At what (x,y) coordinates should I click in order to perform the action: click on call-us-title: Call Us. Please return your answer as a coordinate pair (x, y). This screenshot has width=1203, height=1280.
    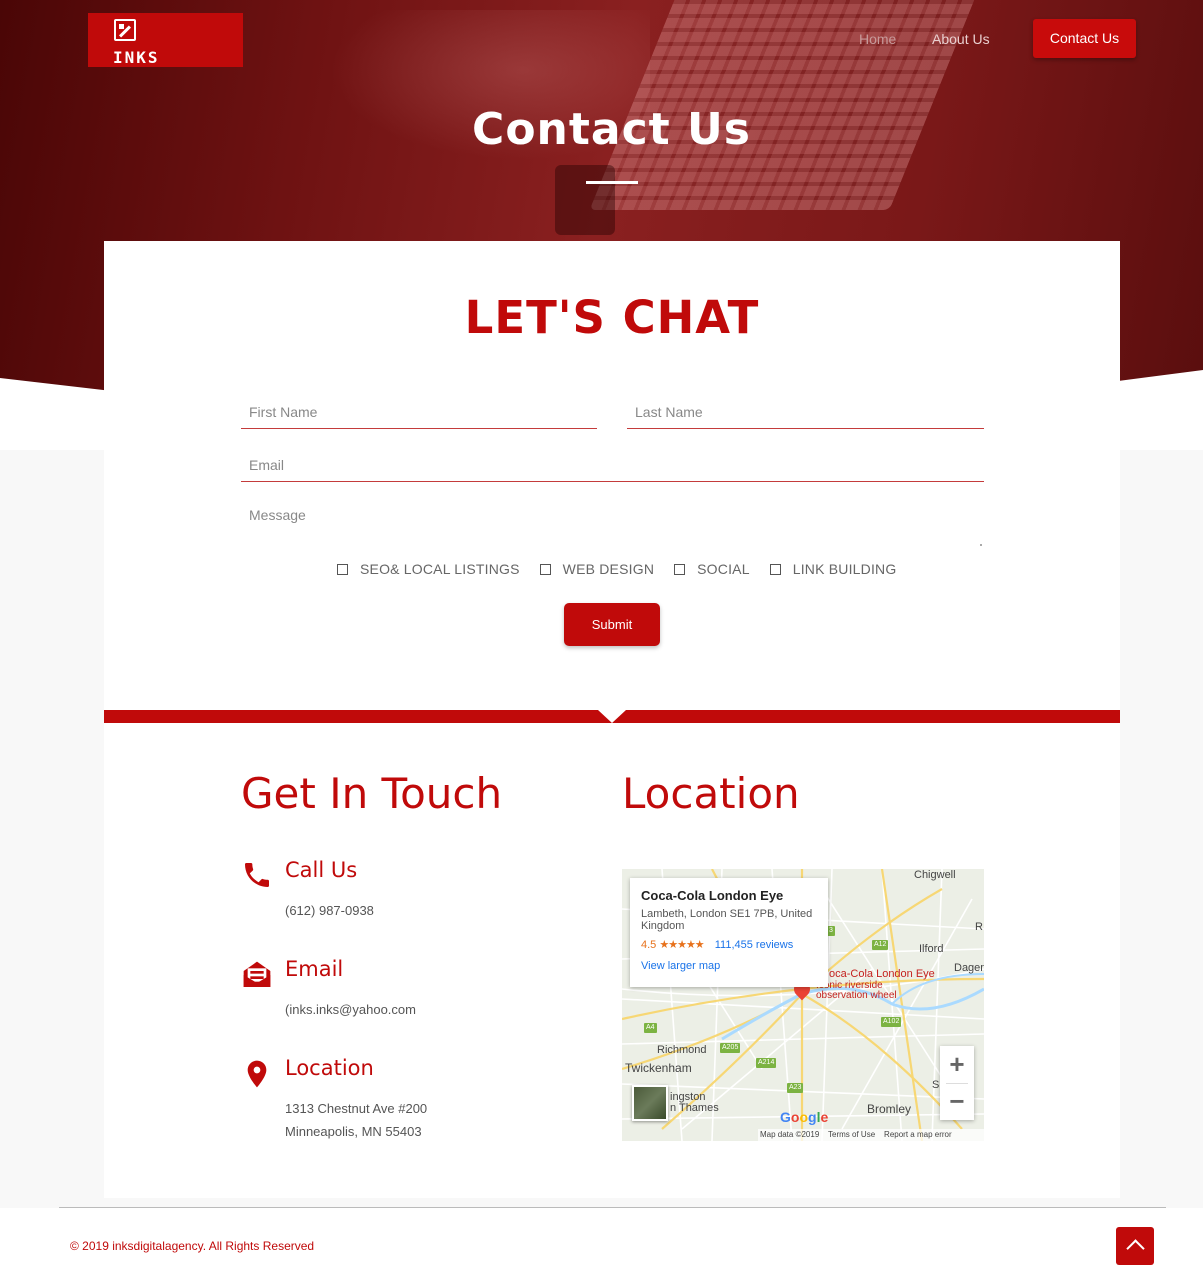
    Looking at the image, I should click on (321, 870).